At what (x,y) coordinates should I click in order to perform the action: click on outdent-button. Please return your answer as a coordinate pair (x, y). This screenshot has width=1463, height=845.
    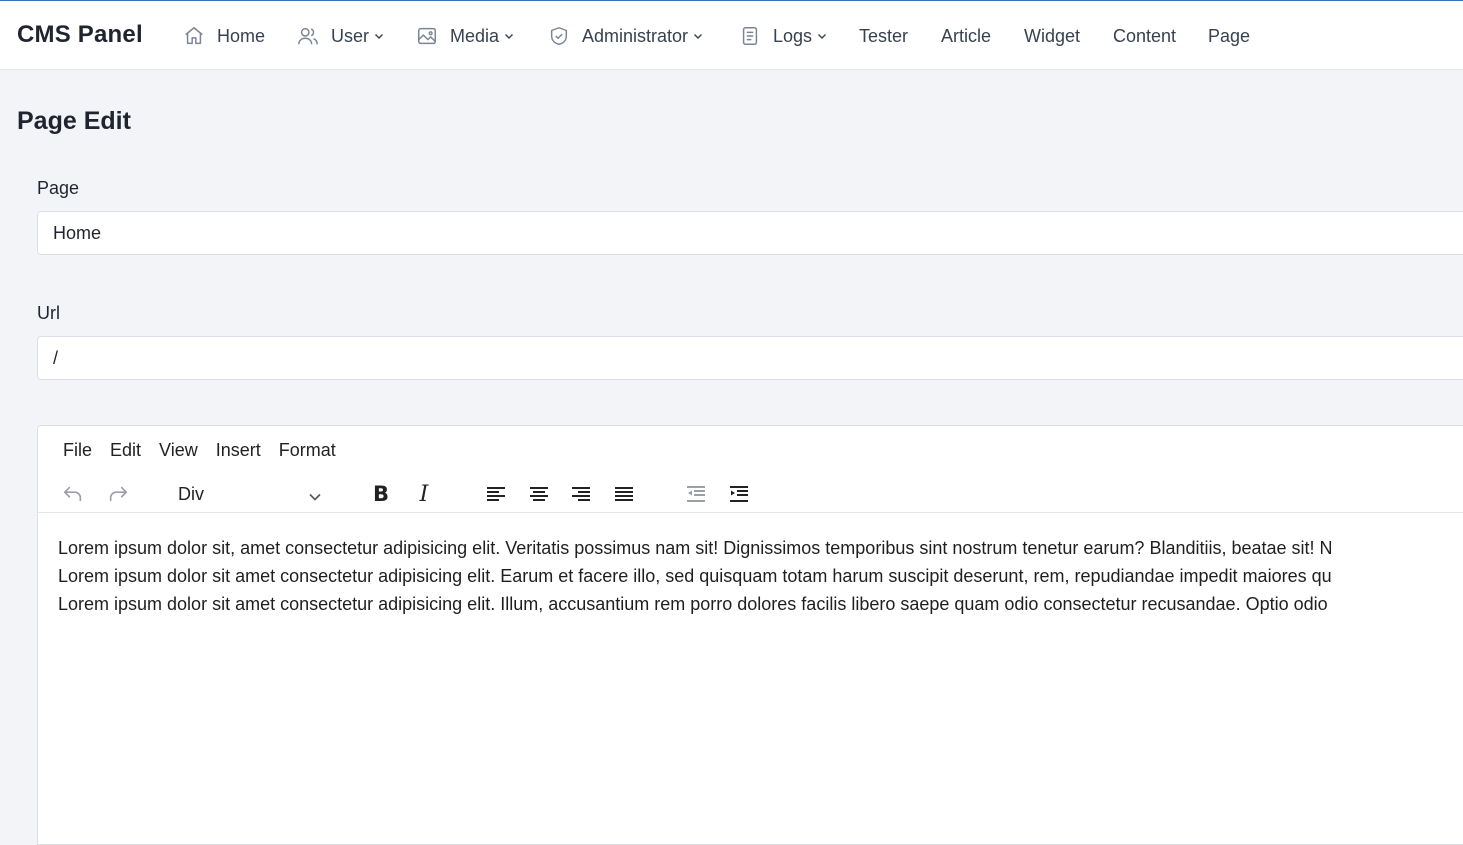
    Looking at the image, I should click on (696, 494).